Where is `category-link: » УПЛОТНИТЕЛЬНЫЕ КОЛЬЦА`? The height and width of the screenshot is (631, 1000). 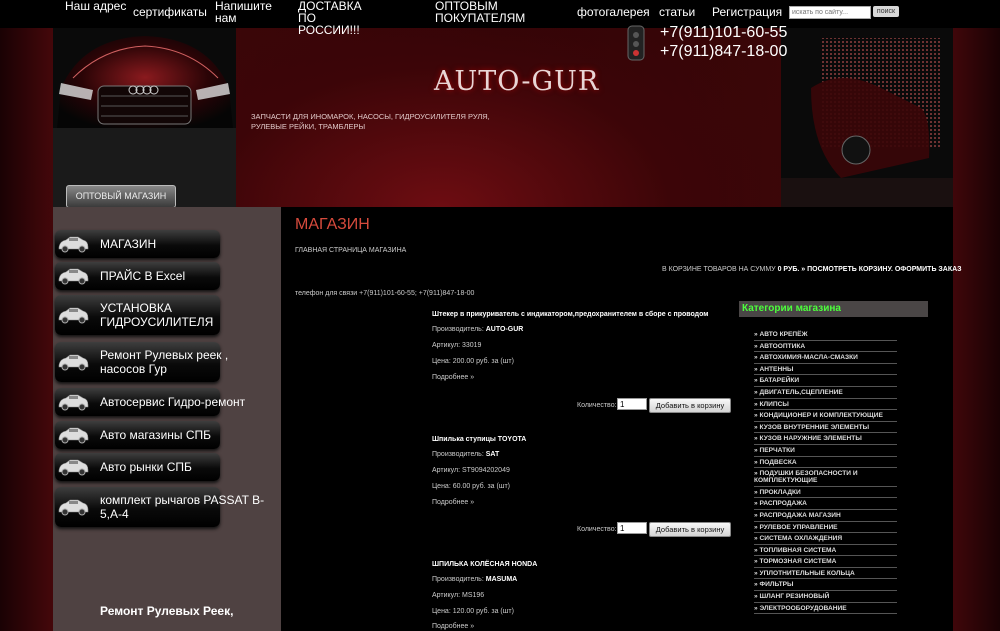 category-link: » УПЛОТНИТЕЛЬНЫЕ КОЛЬЦА is located at coordinates (825, 574).